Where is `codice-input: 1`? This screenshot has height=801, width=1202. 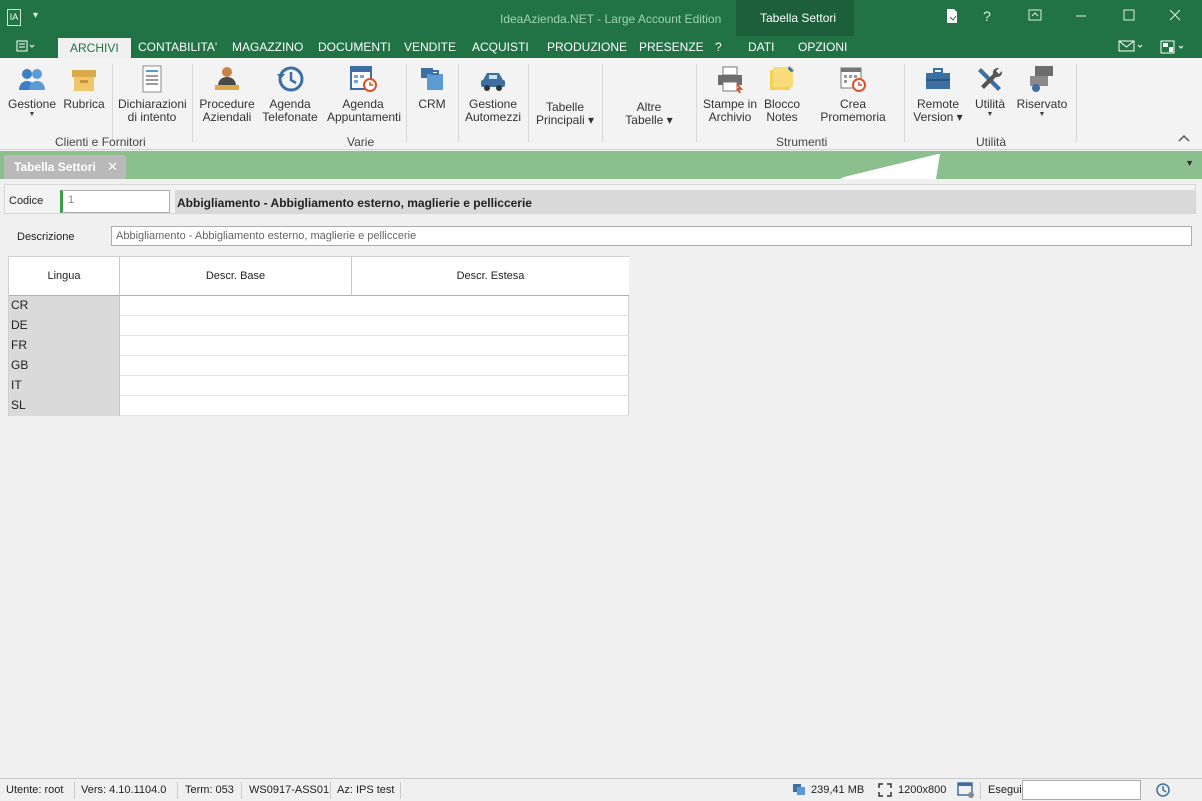
codice-input: 1 is located at coordinates (115, 201).